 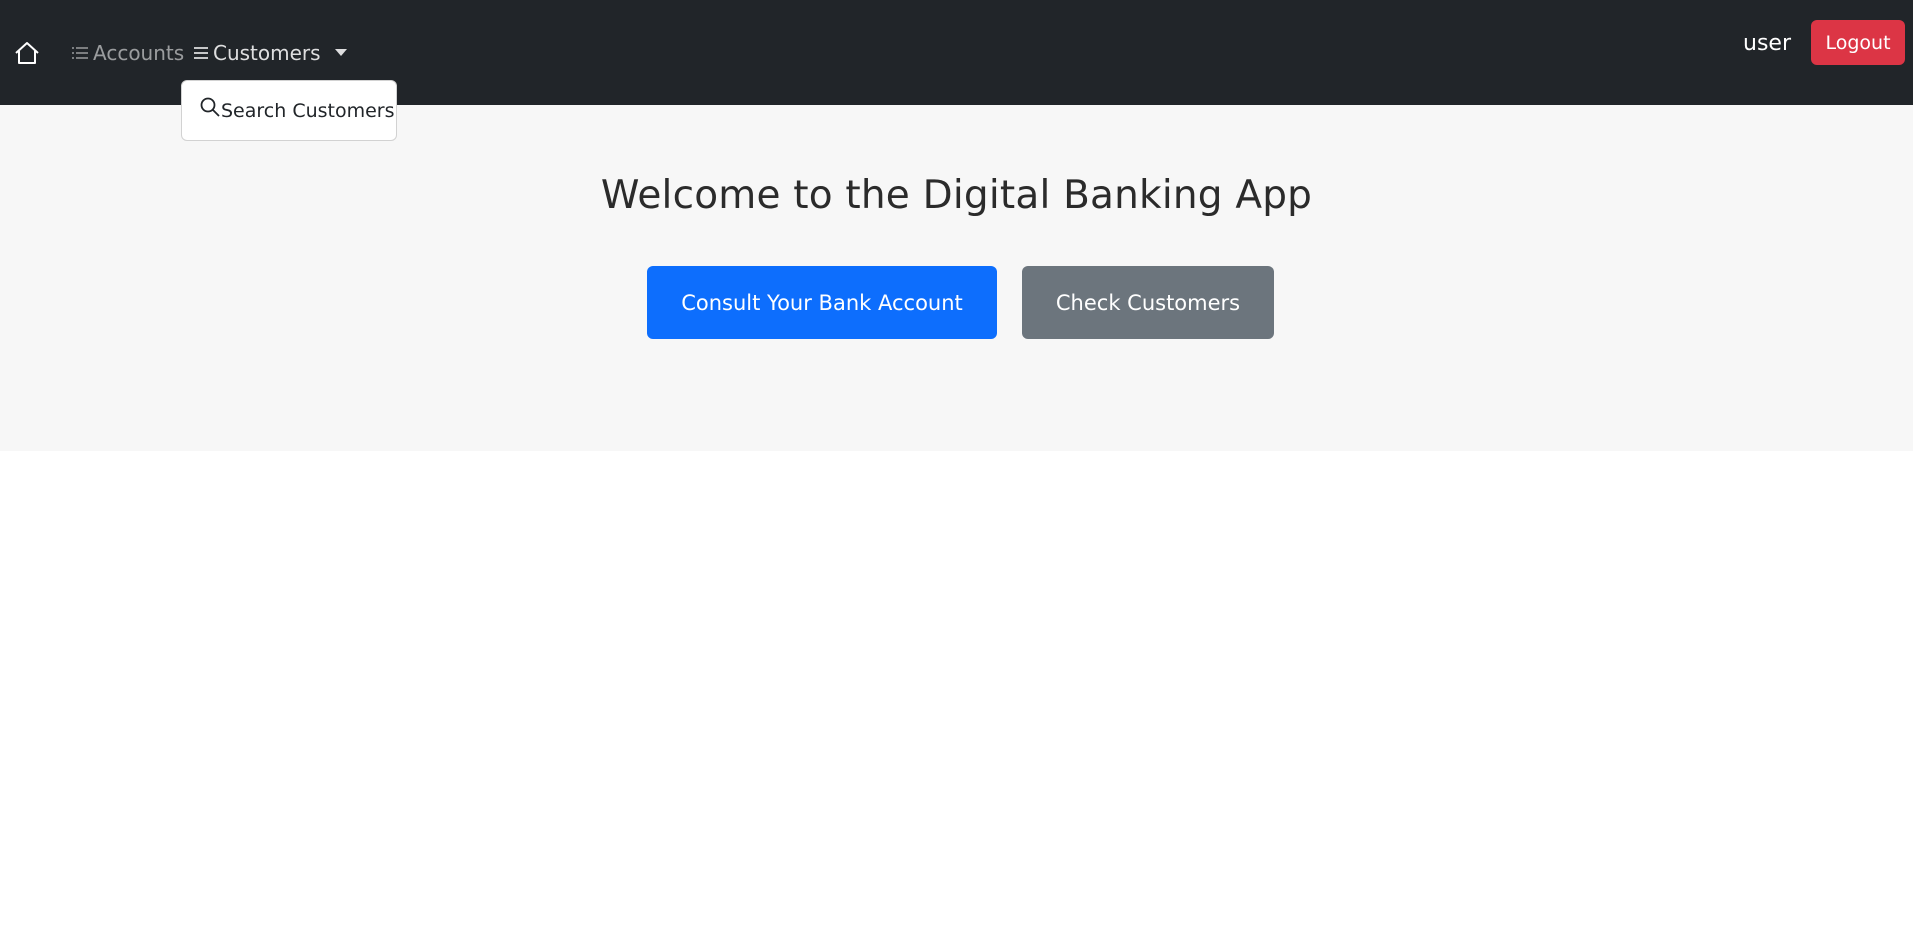 What do you see at coordinates (308, 110) in the screenshot?
I see `dropdown-item-label: Search Customers` at bounding box center [308, 110].